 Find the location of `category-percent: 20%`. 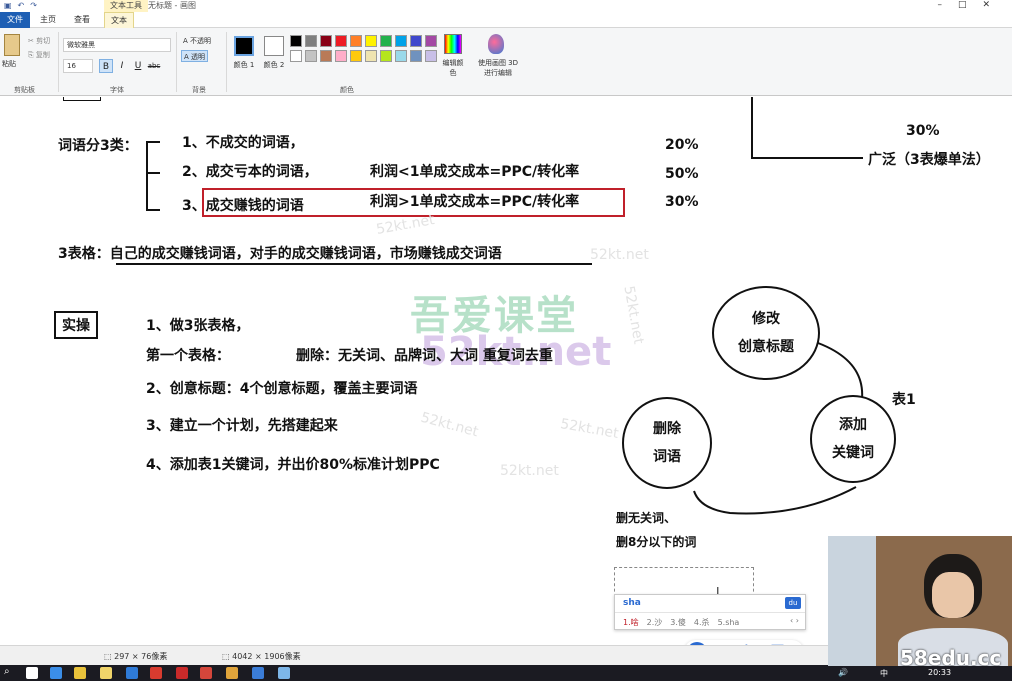

category-percent: 20% is located at coordinates (682, 145).